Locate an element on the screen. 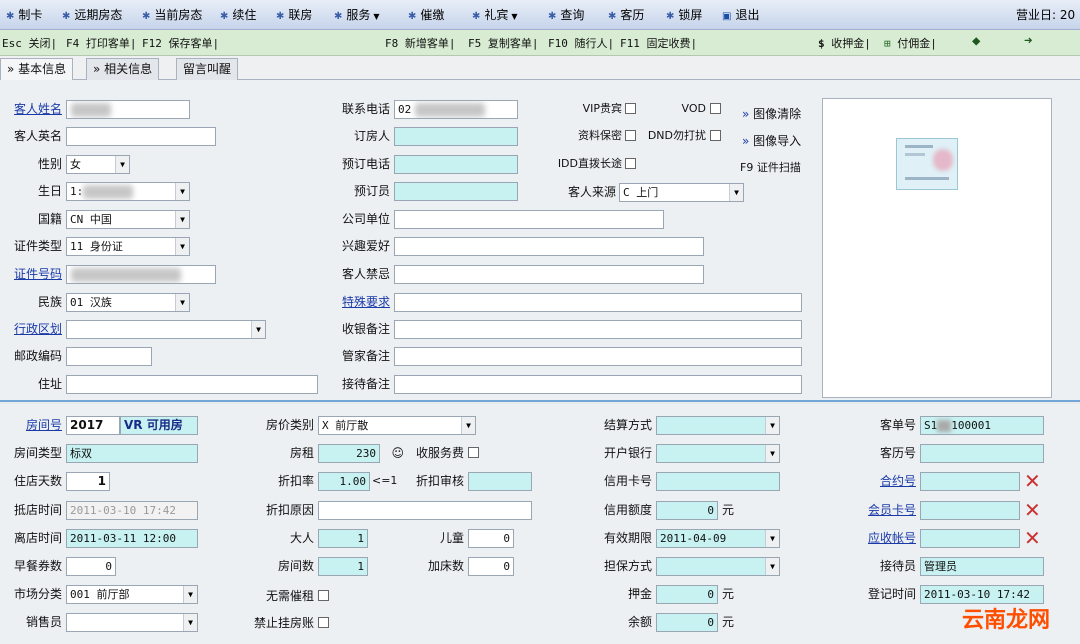 The width and height of the screenshot is (1080, 644). menu-future-status: ✱ 远期房态 is located at coordinates (92, 15).